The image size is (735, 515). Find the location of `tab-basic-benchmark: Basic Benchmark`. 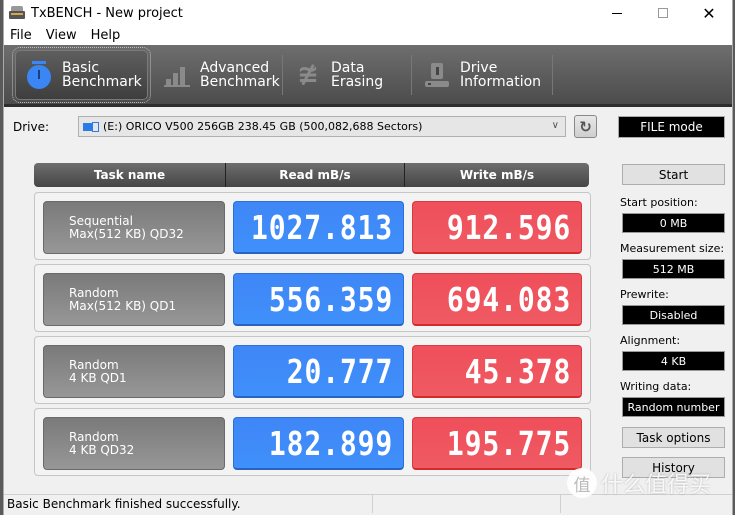

tab-basic-benchmark: Basic Benchmark is located at coordinates (81, 74).